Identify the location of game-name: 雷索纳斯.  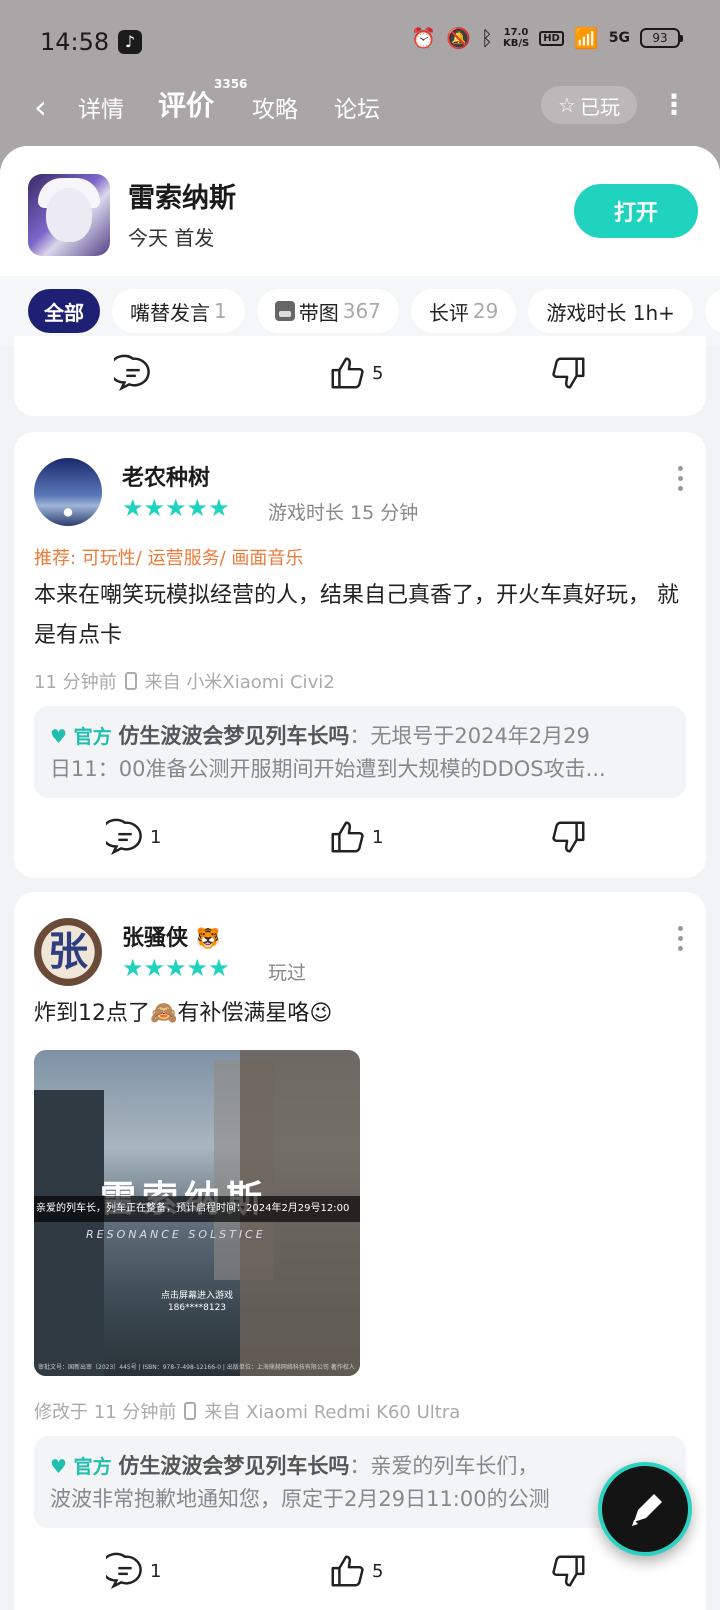
(182, 198).